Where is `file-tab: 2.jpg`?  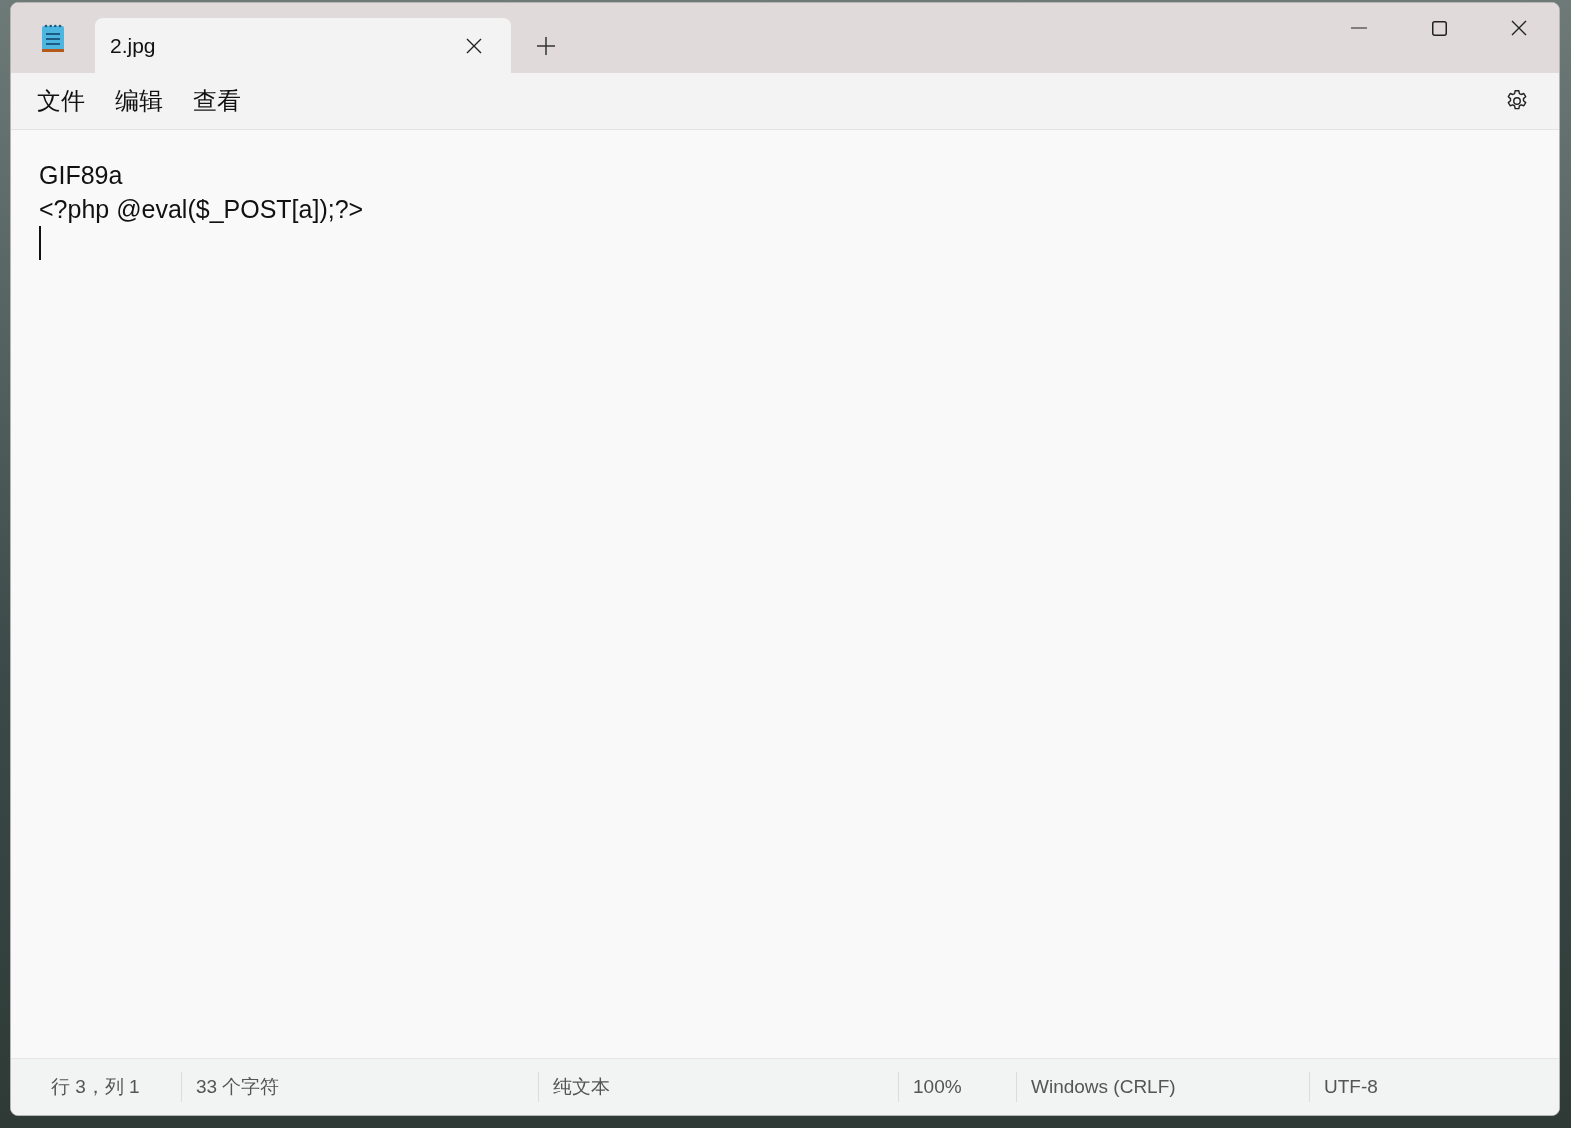
file-tab: 2.jpg is located at coordinates (303, 45).